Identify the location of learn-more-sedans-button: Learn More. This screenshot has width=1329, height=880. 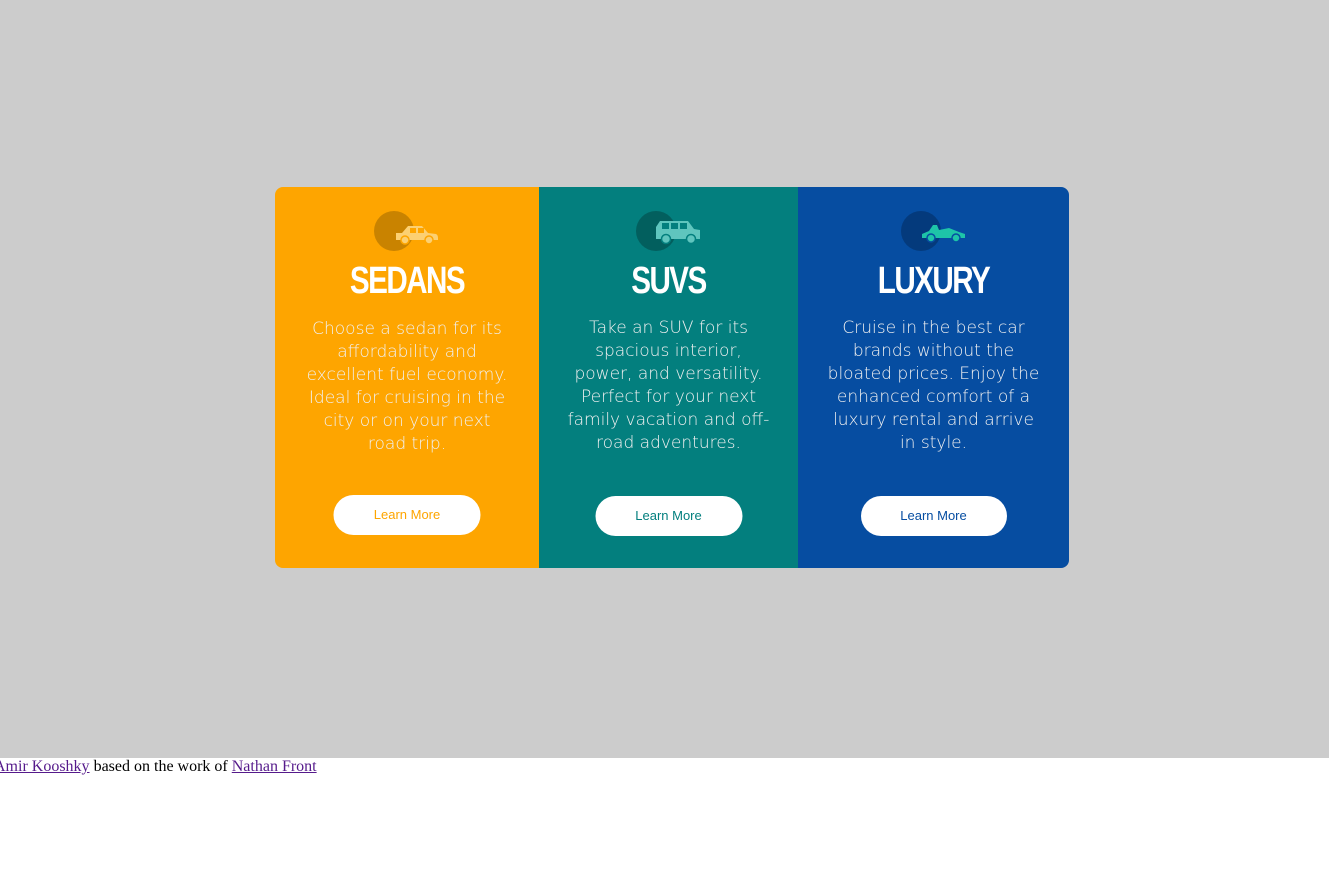
(407, 515).